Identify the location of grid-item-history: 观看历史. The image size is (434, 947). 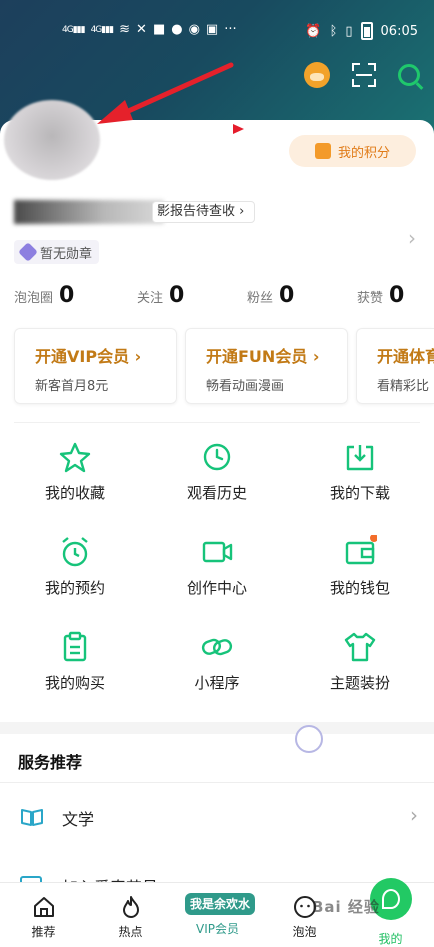
(217, 471).